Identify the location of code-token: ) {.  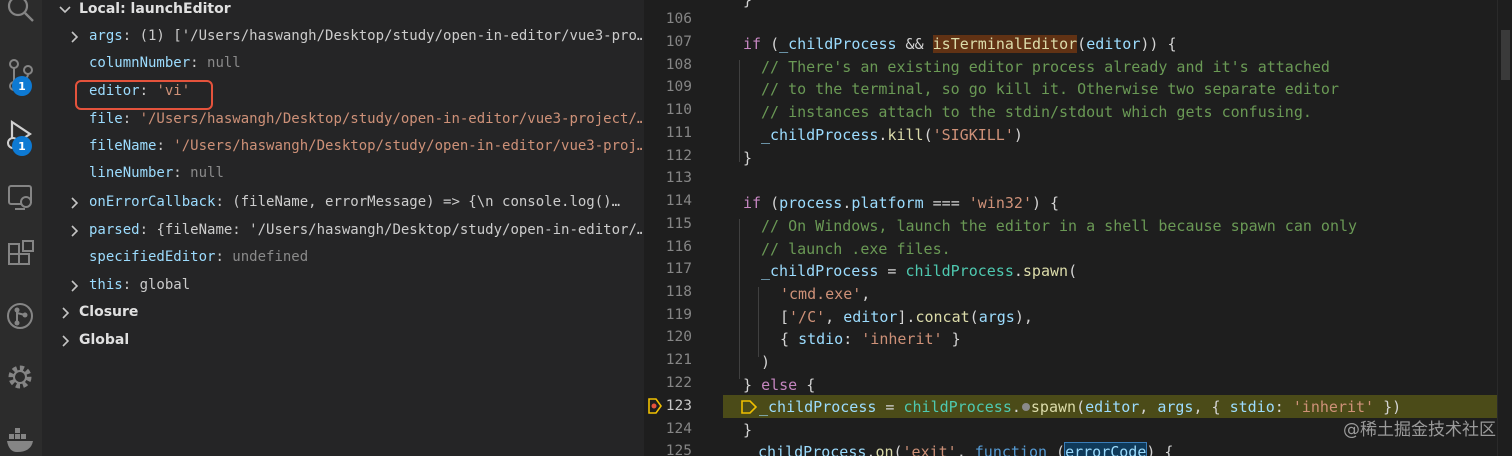
(1160, 449).